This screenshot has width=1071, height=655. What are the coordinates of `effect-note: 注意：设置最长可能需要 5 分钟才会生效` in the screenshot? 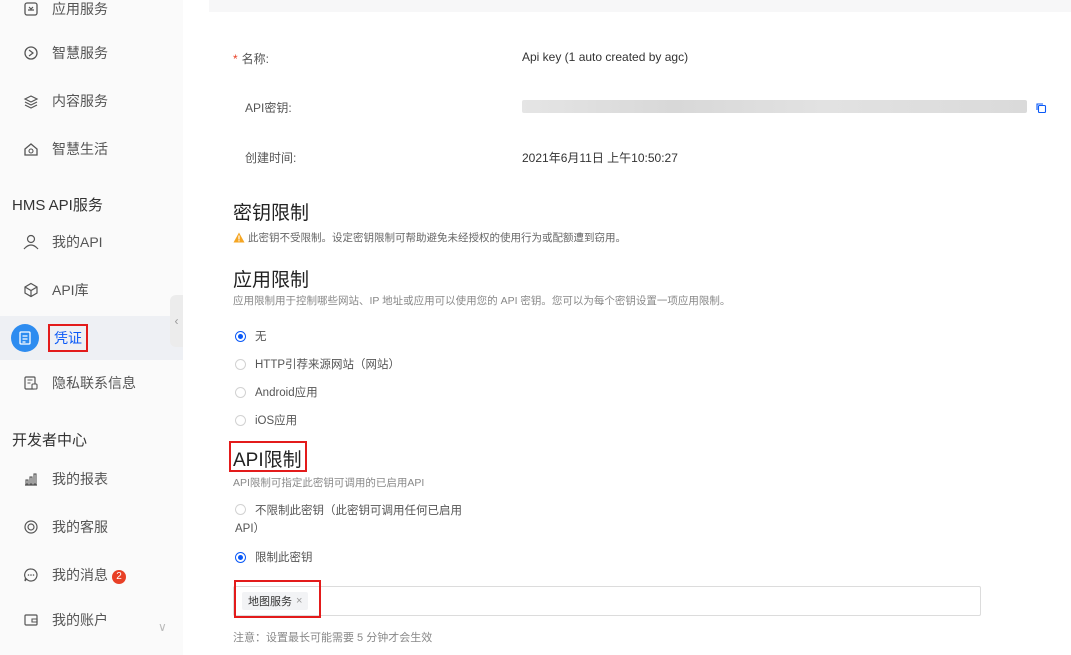 It's located at (333, 638).